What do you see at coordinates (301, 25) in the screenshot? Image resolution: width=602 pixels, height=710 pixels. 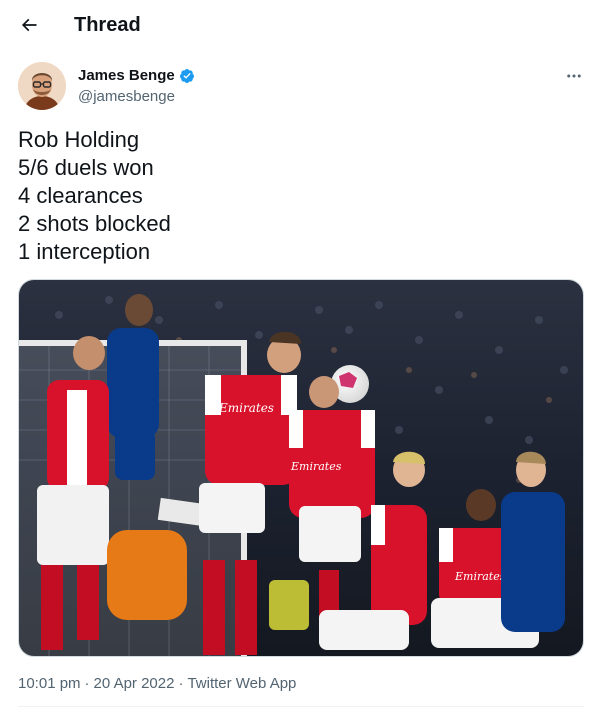 I see `thread-header: Thread` at bounding box center [301, 25].